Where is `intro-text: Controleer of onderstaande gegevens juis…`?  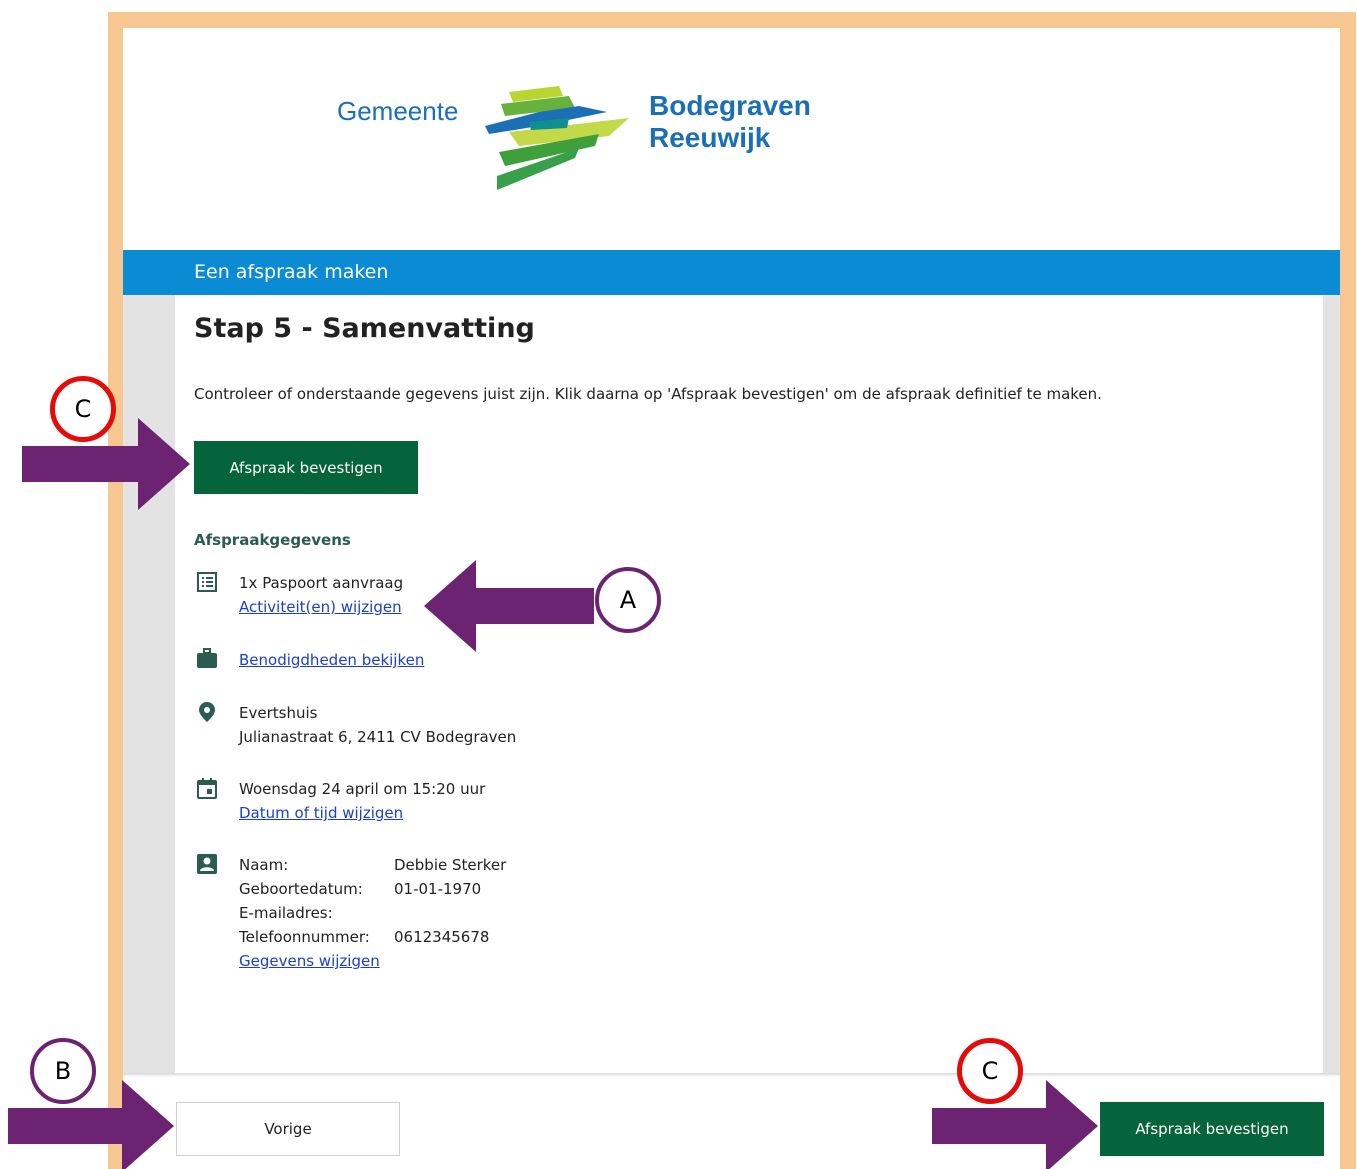 intro-text: Controleer of onderstaande gegevens juis… is located at coordinates (648, 394).